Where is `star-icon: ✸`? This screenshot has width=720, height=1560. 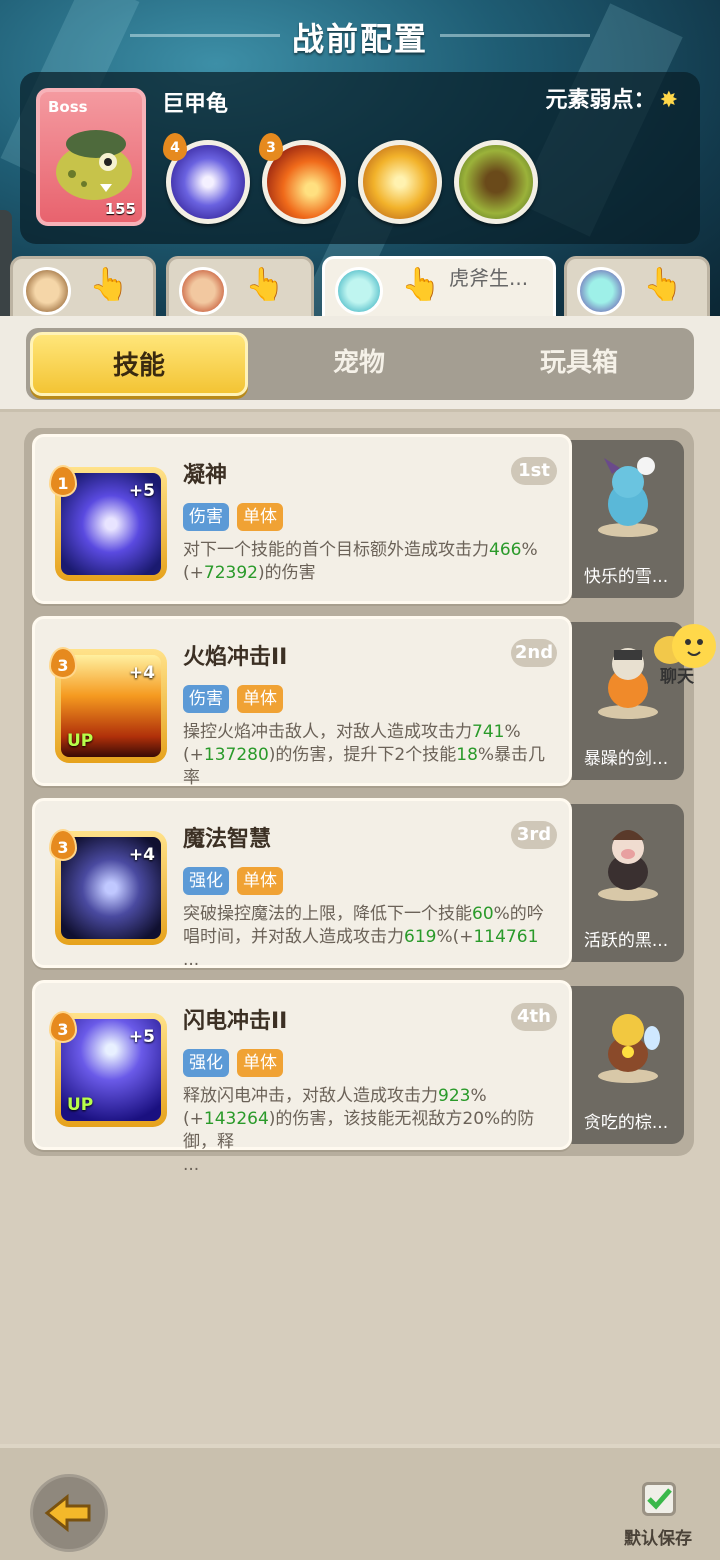
star-icon: ✸ is located at coordinates (668, 100).